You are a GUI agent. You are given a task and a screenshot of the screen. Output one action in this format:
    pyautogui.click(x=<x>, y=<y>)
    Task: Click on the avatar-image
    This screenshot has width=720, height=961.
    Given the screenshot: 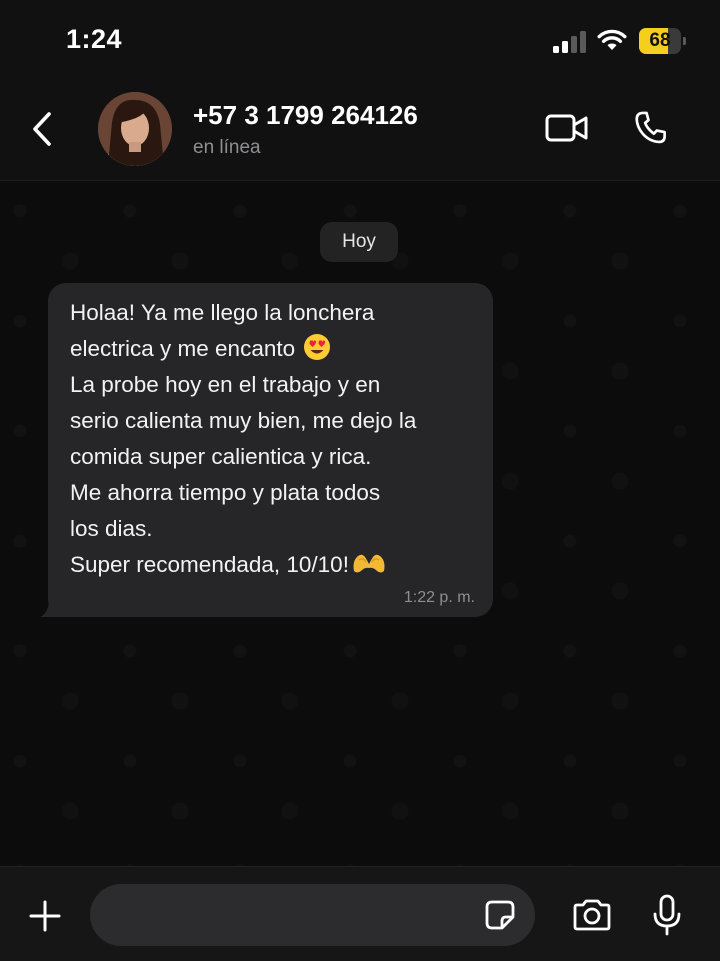 What is the action you would take?
    pyautogui.click(x=135, y=129)
    